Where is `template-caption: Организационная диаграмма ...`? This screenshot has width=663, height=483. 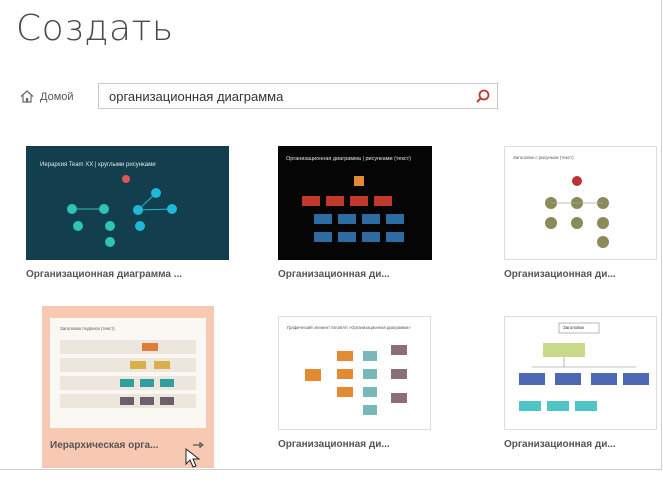
template-caption: Организационная диаграмма ... is located at coordinates (104, 274).